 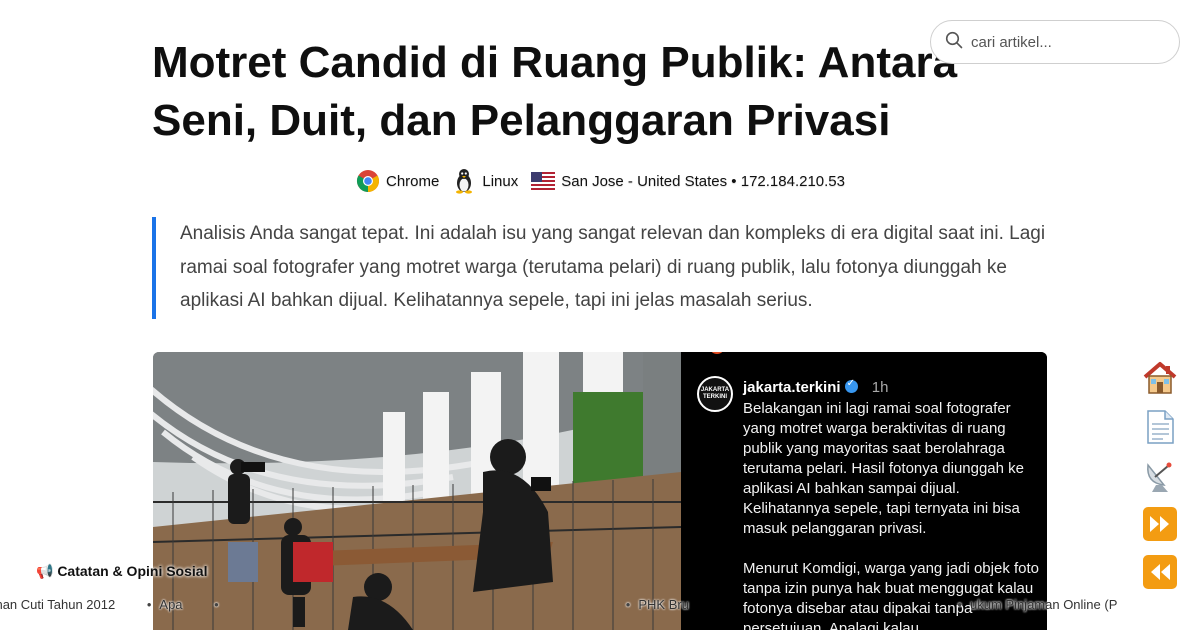 I want to click on chrome-icon, so click(x=368, y=181).